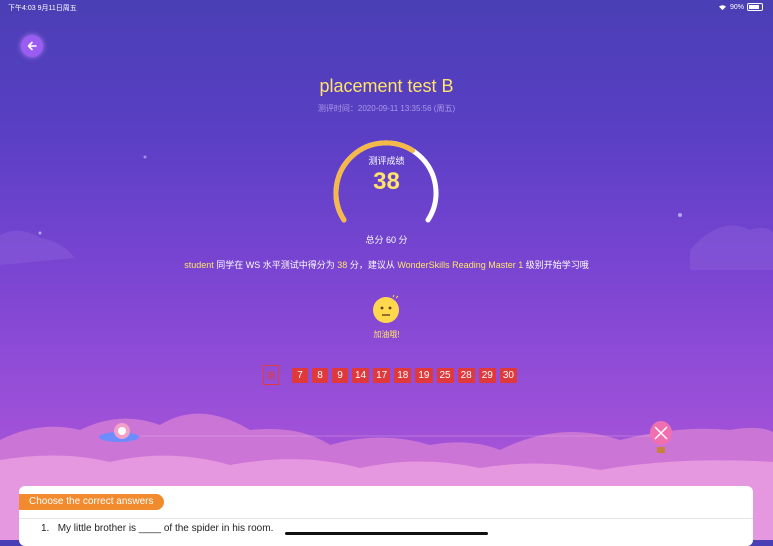 The image size is (773, 546). Describe the element at coordinates (320, 375) in the screenshot. I see `wrong-question-8: 8` at that location.